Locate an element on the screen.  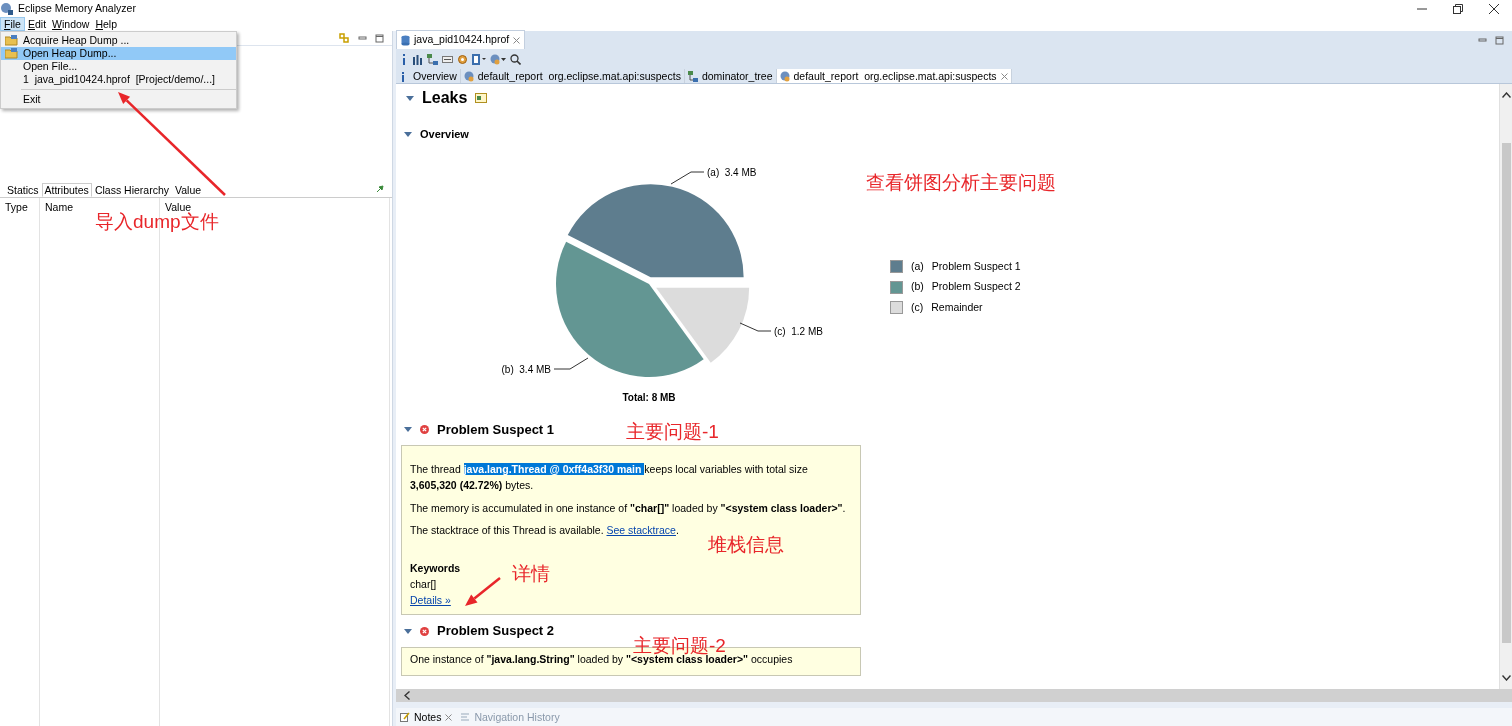
database-icon is located at coordinates (405, 40).